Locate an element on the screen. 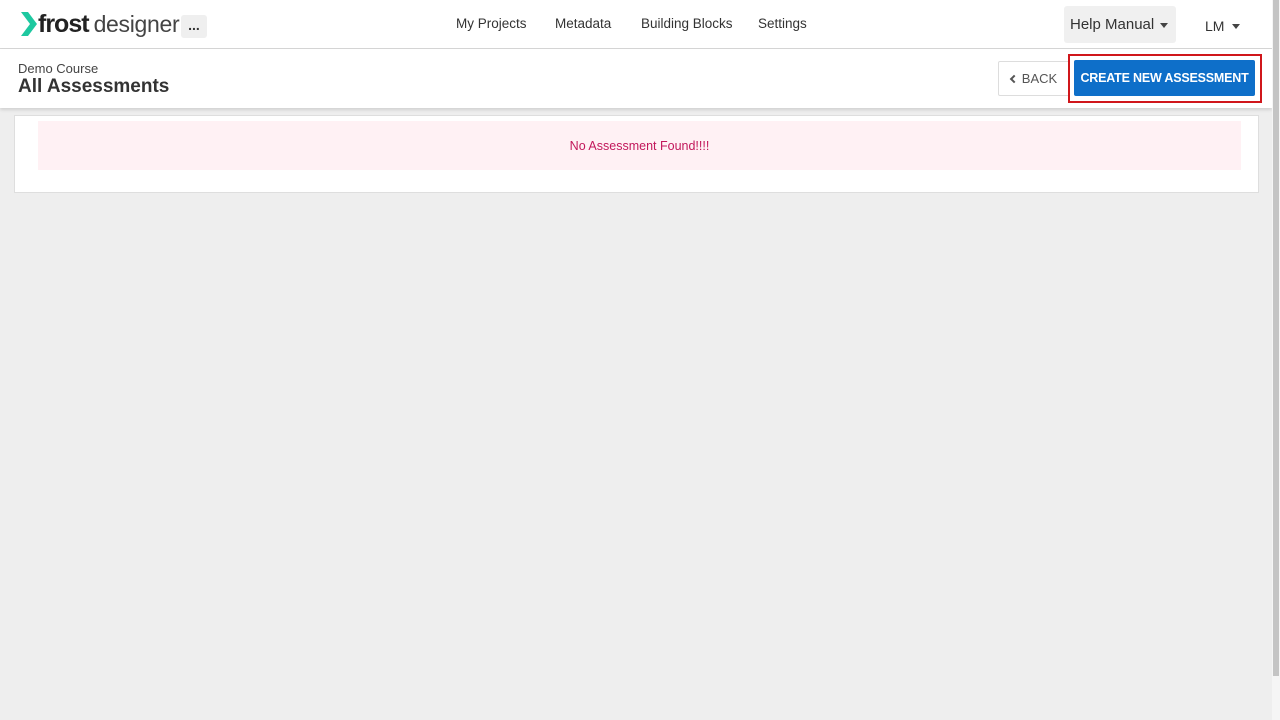 The width and height of the screenshot is (1280, 720). breadcrumb: Demo Course is located at coordinates (58, 68).